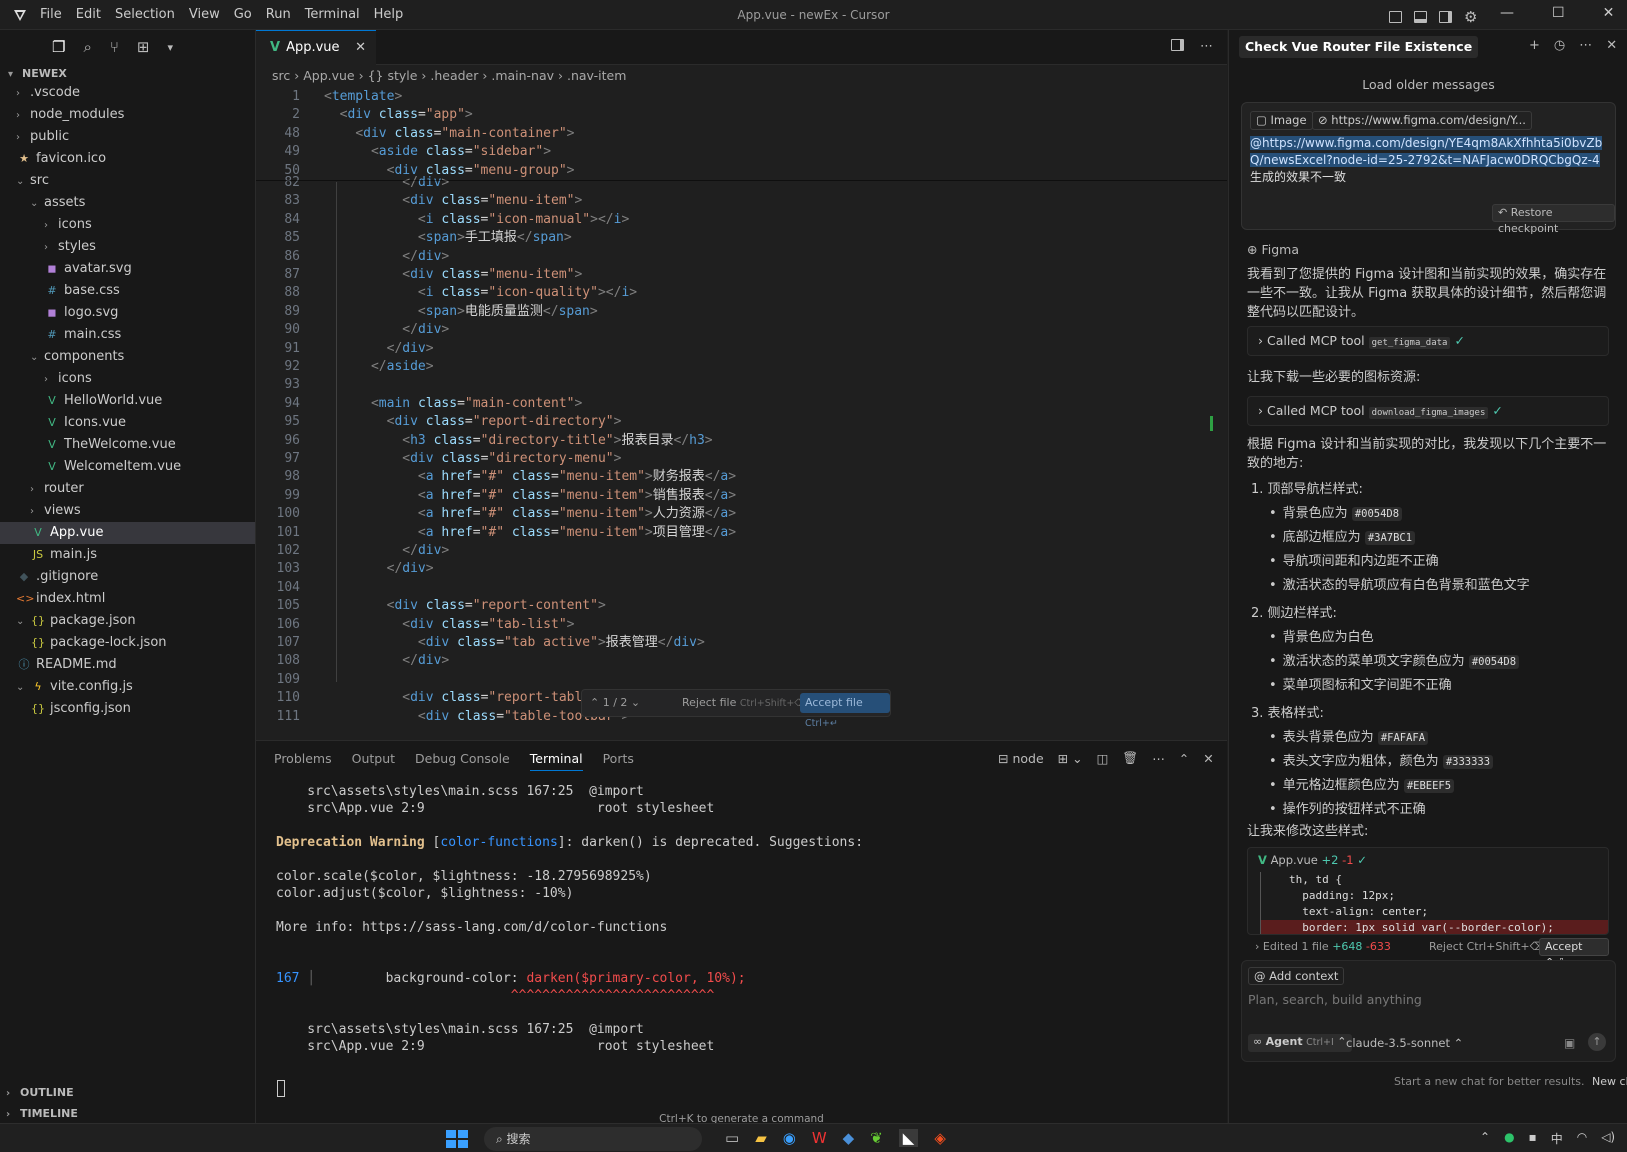 Image resolution: width=1627 pixels, height=1152 pixels. What do you see at coordinates (127, 291) in the screenshot?
I see `tree-item: # base.css` at bounding box center [127, 291].